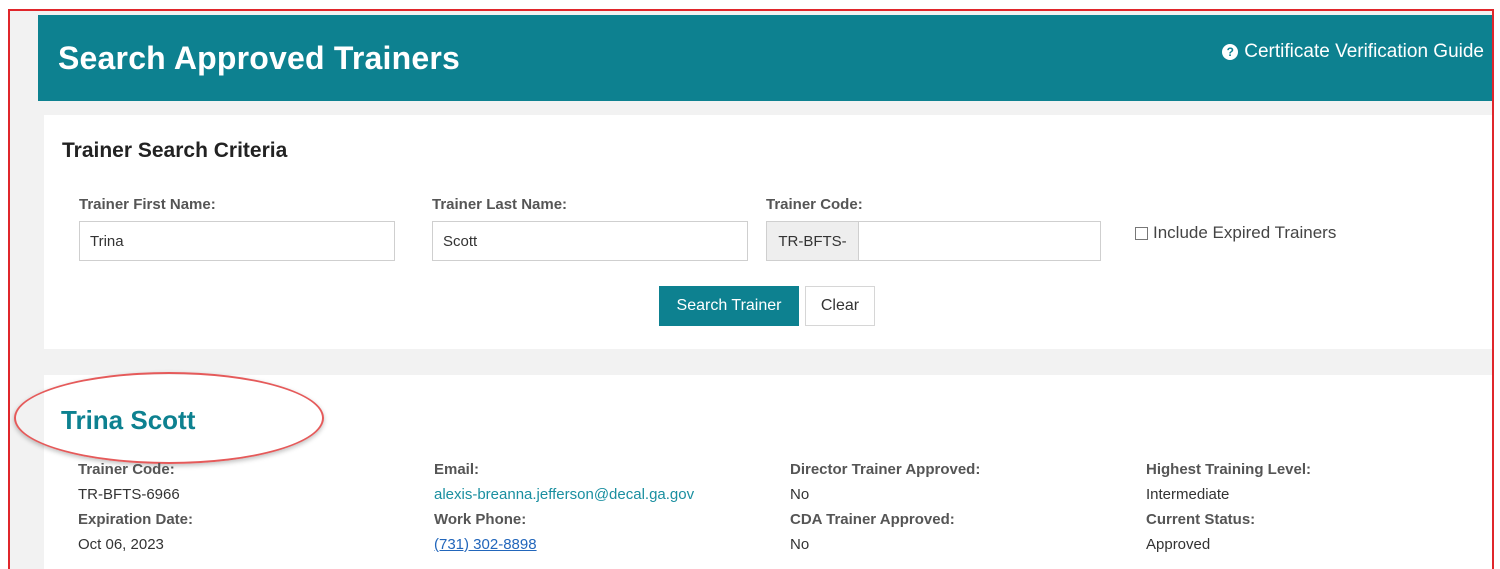  I want to click on include-expired-checkbox: Include Expired Trainers, so click(1235, 233).